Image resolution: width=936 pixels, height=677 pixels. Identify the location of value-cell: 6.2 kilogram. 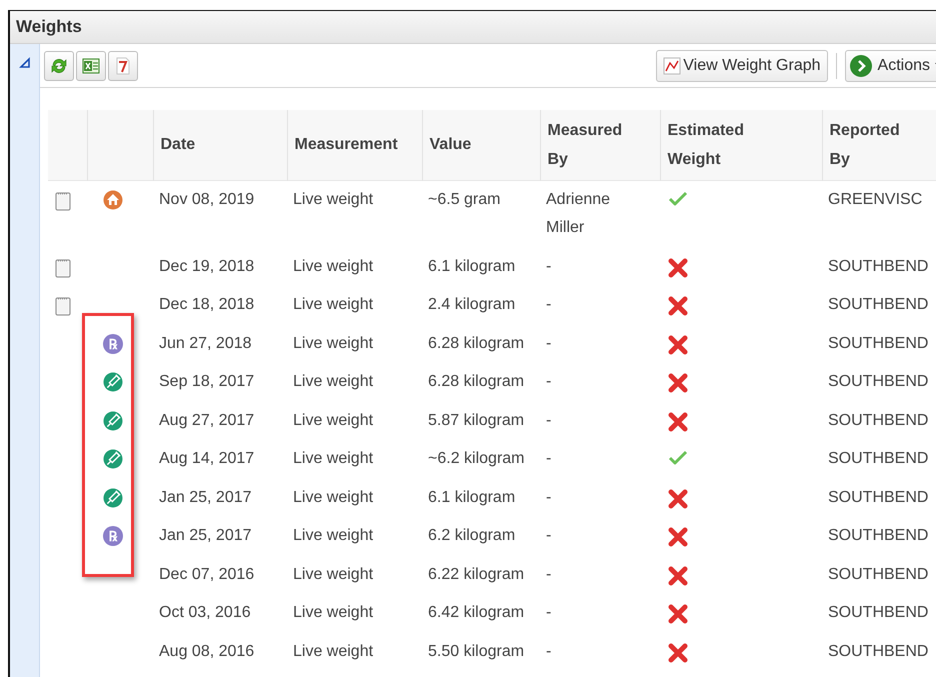
(472, 535).